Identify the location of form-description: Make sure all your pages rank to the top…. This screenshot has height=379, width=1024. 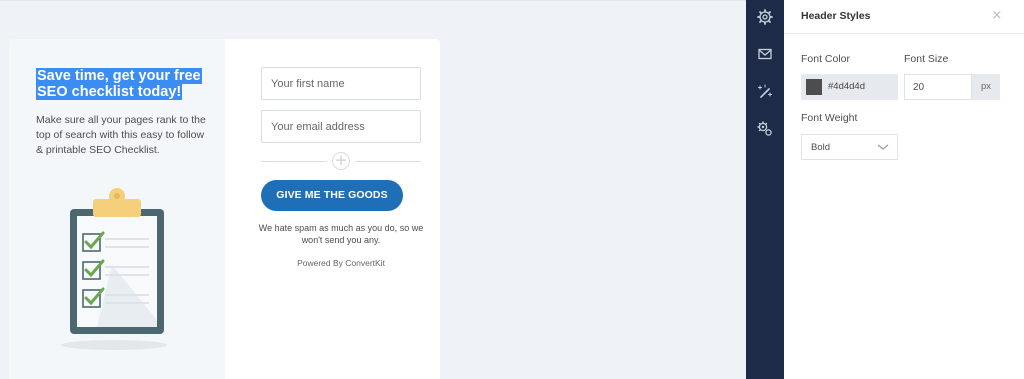
(121, 135).